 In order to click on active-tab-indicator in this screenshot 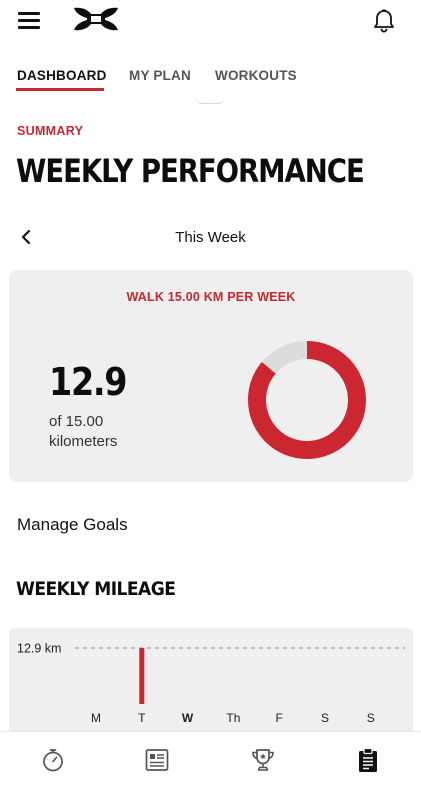, I will do `click(60, 89)`.